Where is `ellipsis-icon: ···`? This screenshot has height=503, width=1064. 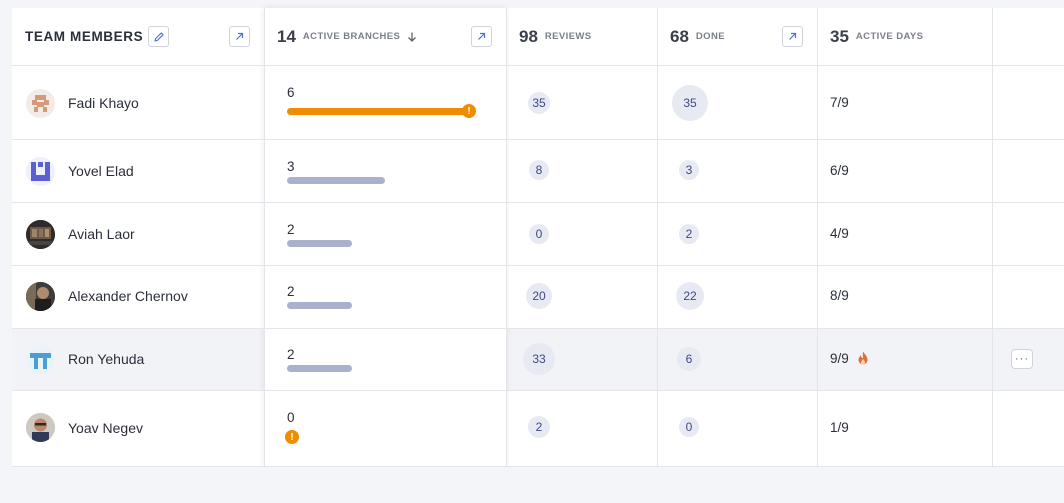 ellipsis-icon: ··· is located at coordinates (1022, 358).